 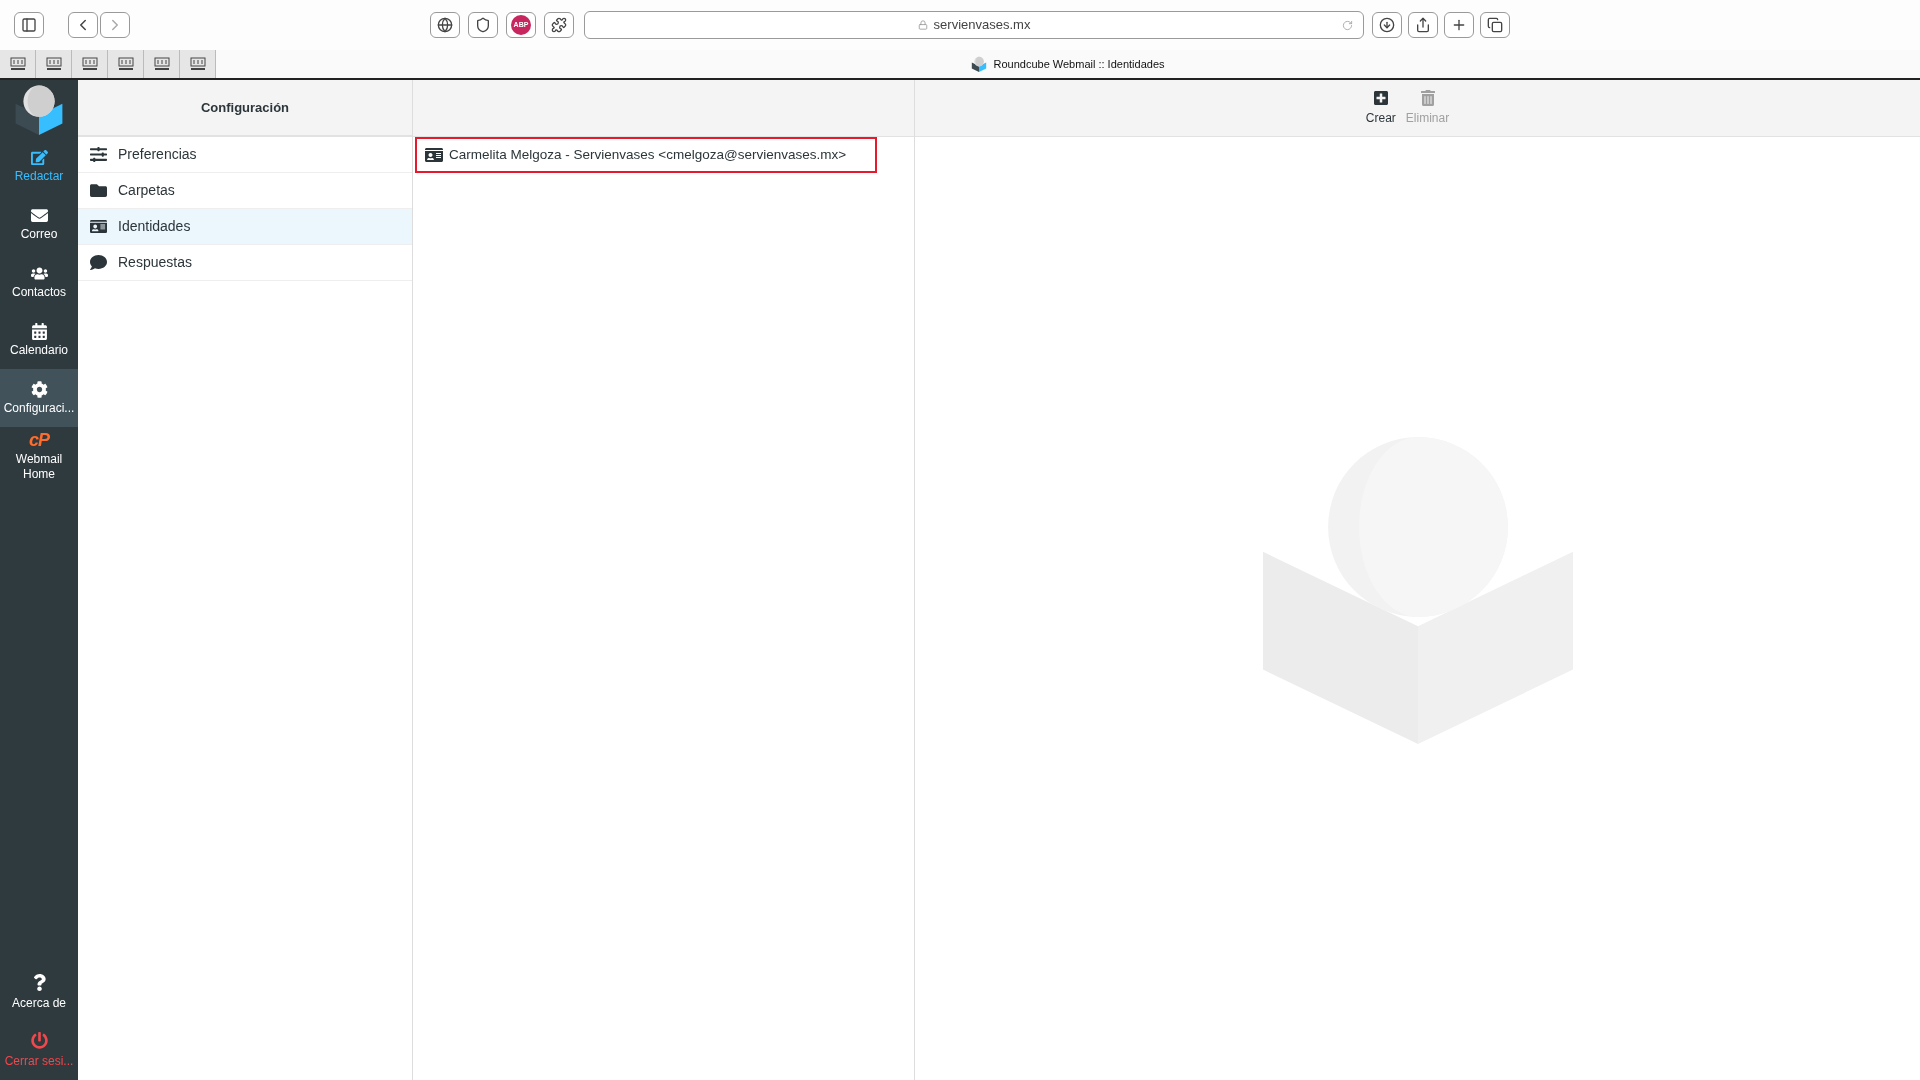 What do you see at coordinates (39, 282) in the screenshot?
I see `nav-item: Contactos` at bounding box center [39, 282].